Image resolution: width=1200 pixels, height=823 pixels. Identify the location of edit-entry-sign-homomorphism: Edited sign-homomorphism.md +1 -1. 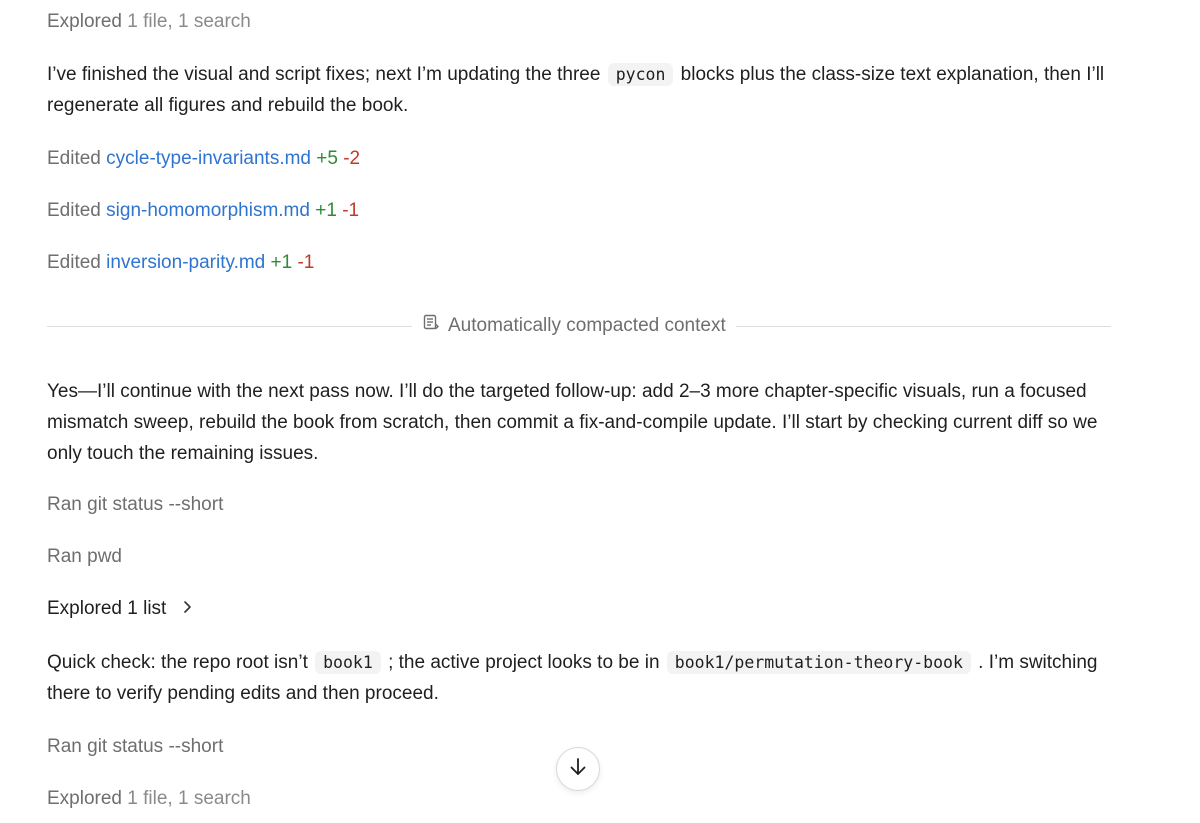
(203, 211).